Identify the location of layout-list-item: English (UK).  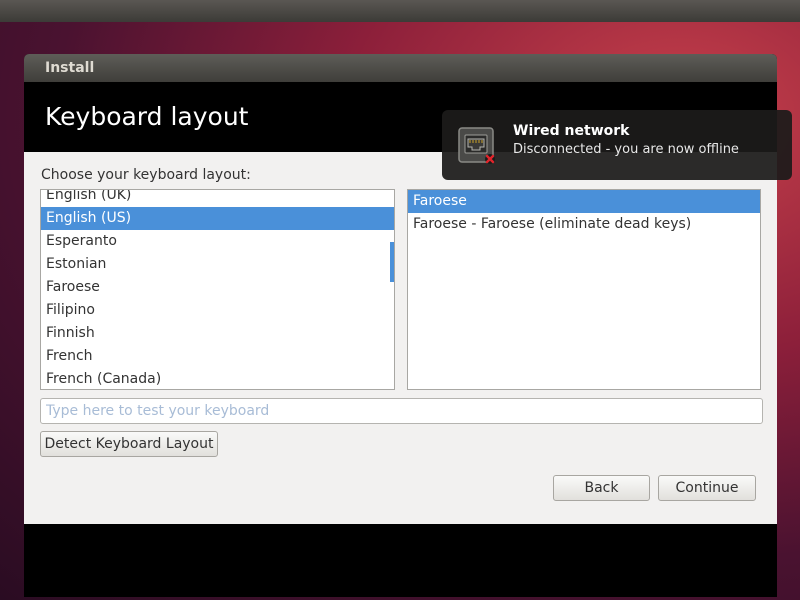
(217, 198).